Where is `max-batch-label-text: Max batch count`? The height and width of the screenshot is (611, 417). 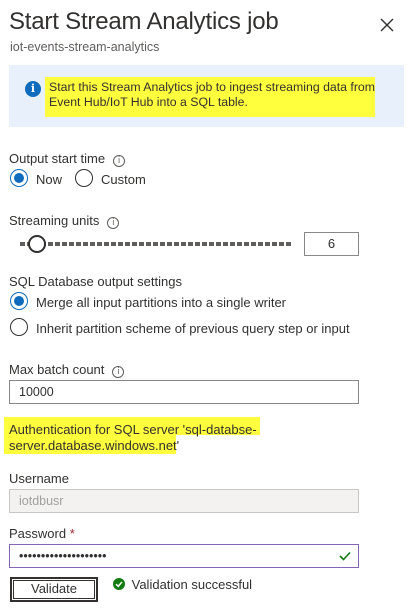
max-batch-label-text: Max batch count is located at coordinates (57, 369).